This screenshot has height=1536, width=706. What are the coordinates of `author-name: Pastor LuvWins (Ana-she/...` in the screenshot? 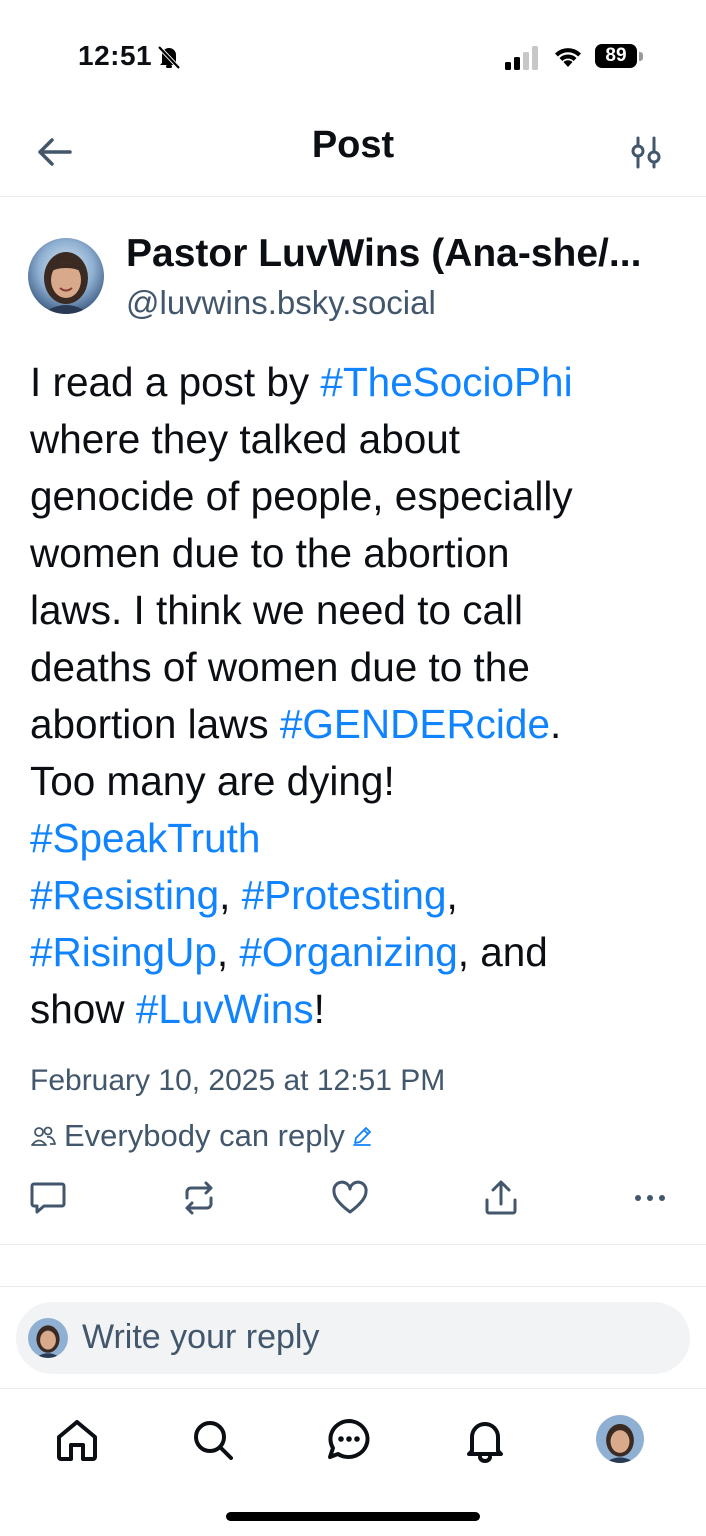 It's located at (401, 254).